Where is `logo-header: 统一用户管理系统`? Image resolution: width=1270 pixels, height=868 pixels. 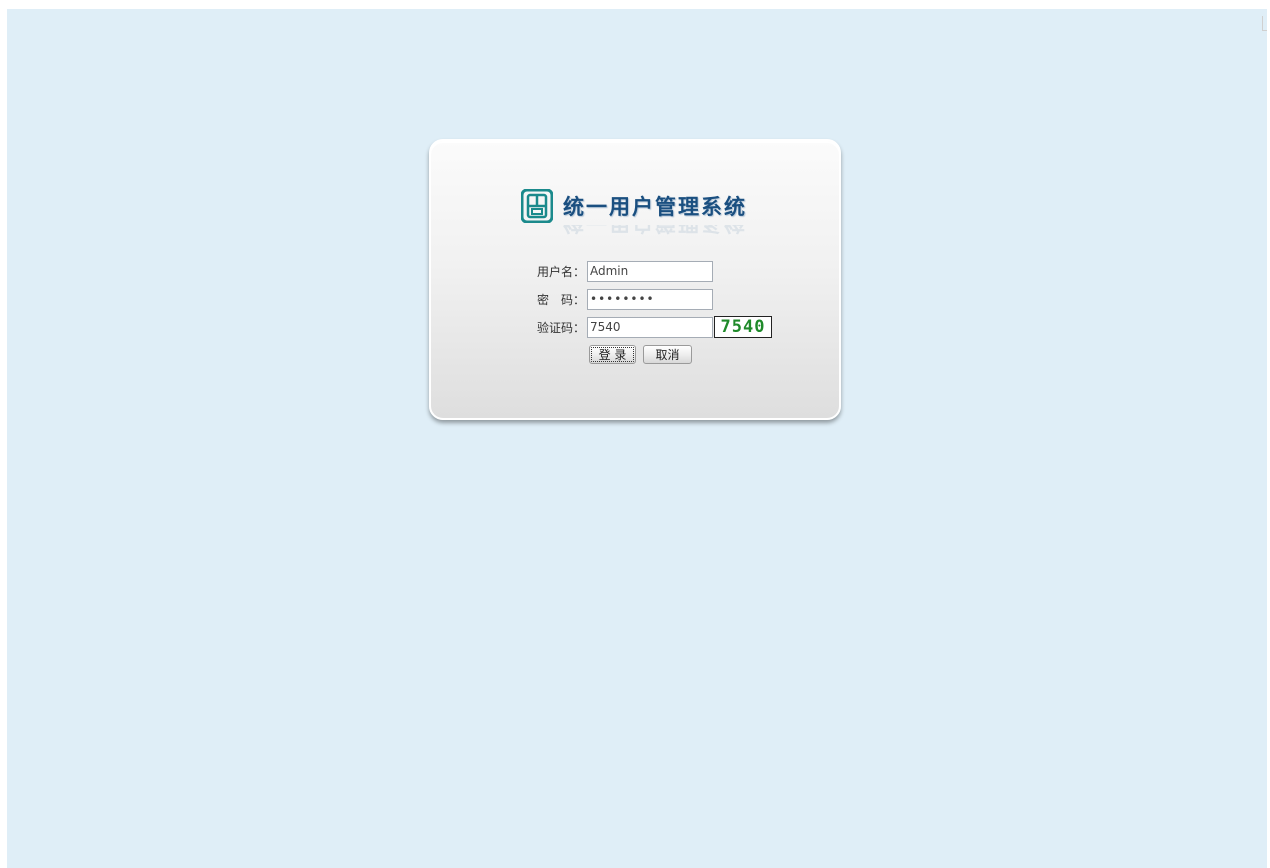
logo-header: 统一用户管理系统 is located at coordinates (634, 206).